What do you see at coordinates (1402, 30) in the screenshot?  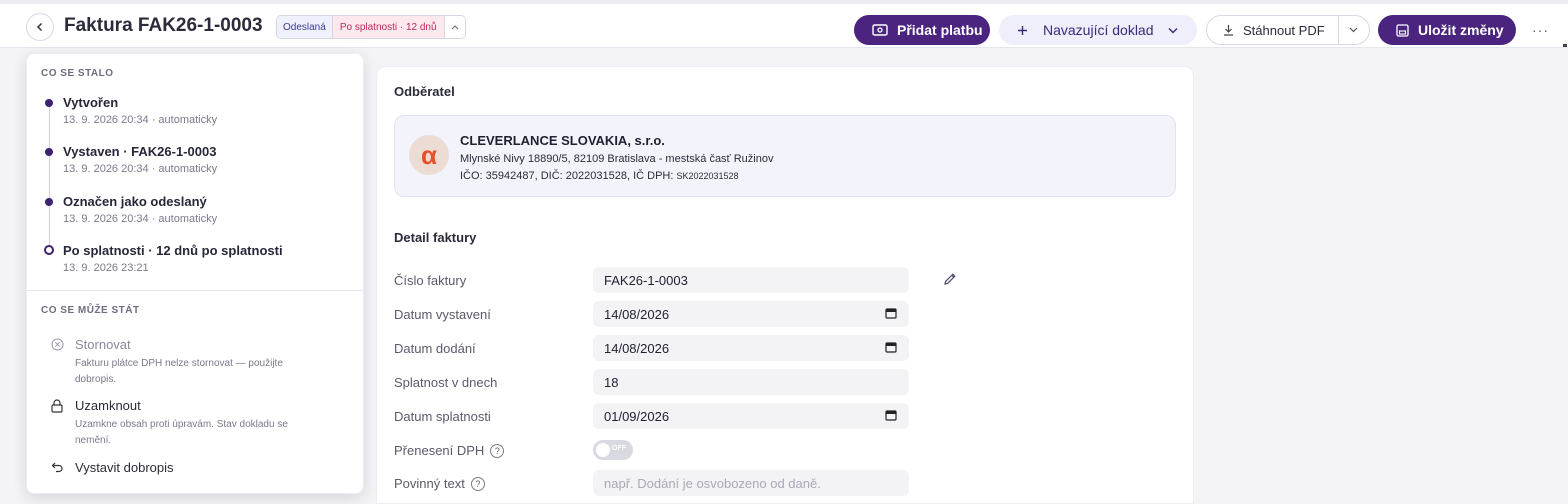 I see `save-icon` at bounding box center [1402, 30].